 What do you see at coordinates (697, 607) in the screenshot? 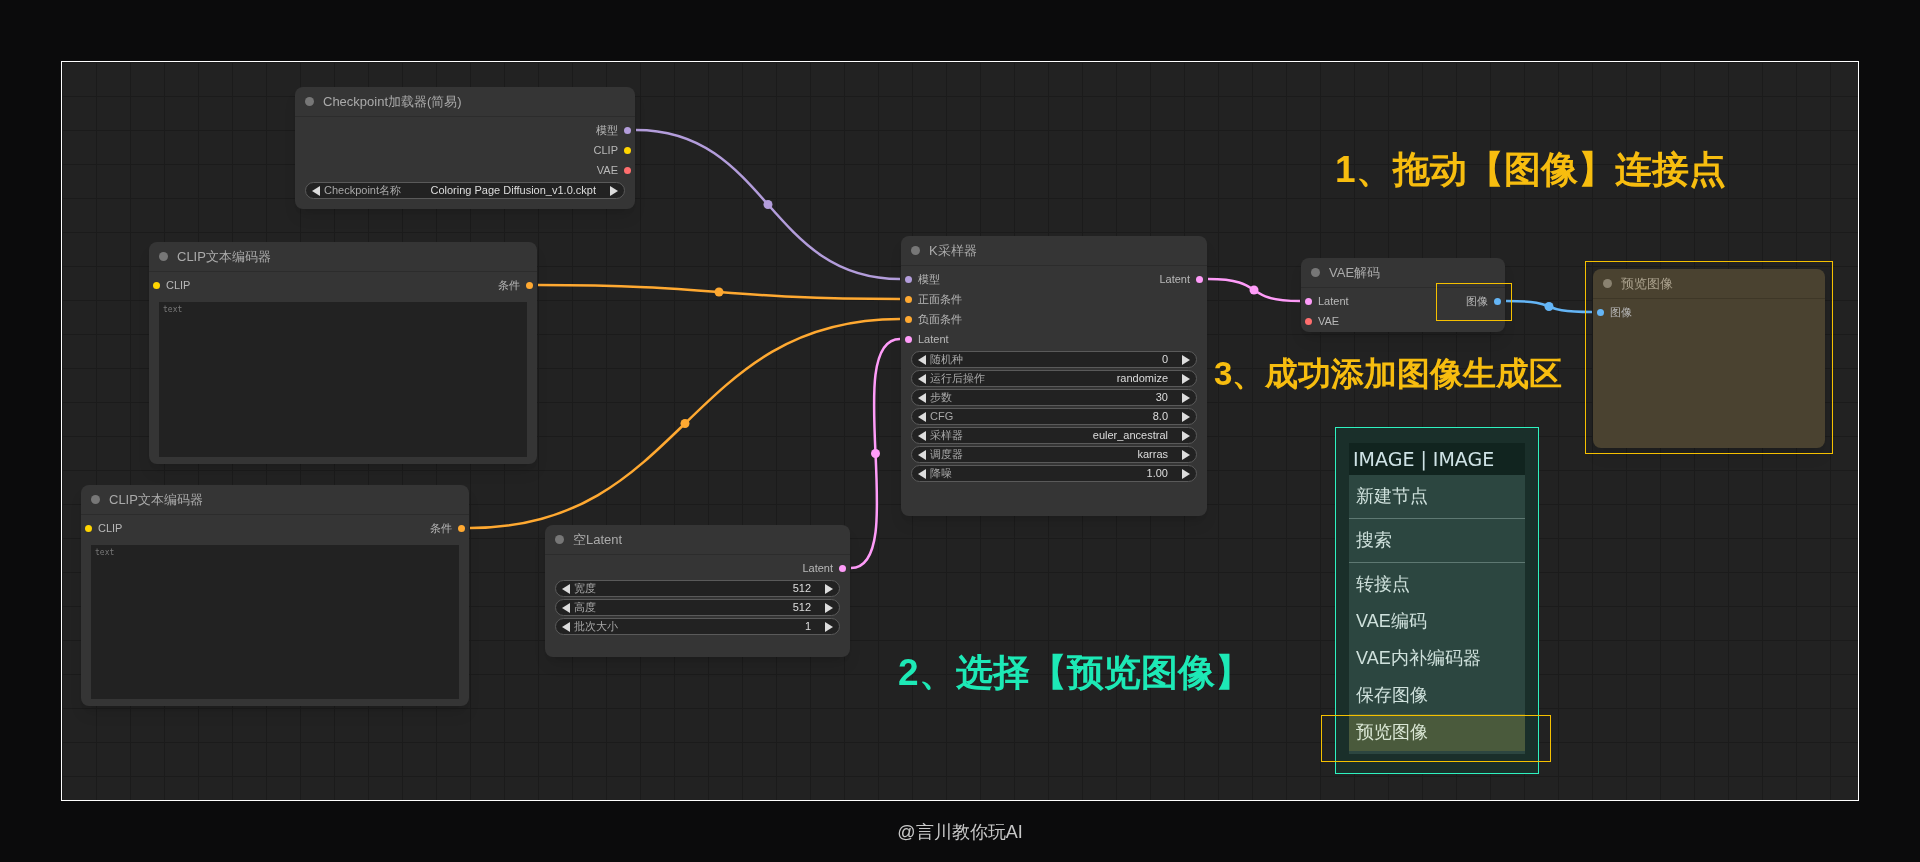
I see `value-stepper: 高度 512` at bounding box center [697, 607].